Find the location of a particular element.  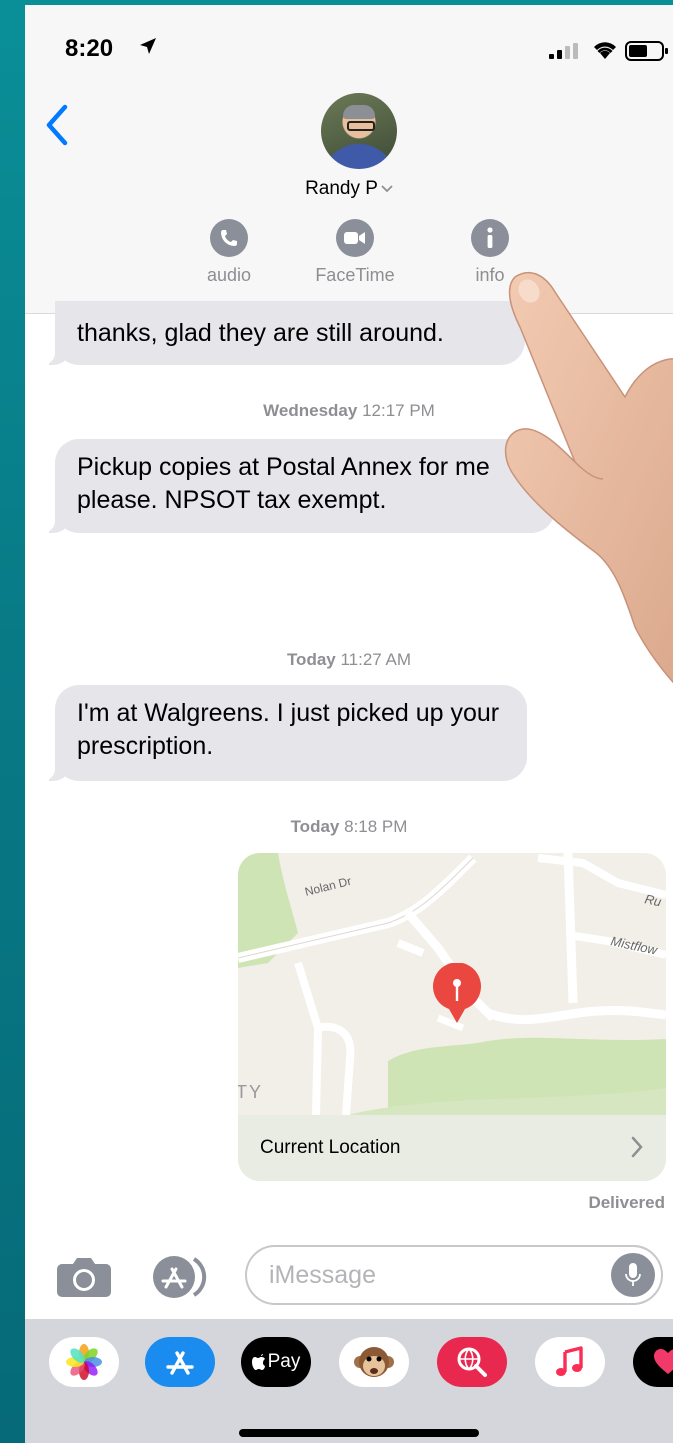

contact-name-row: Randy P is located at coordinates (349, 189).